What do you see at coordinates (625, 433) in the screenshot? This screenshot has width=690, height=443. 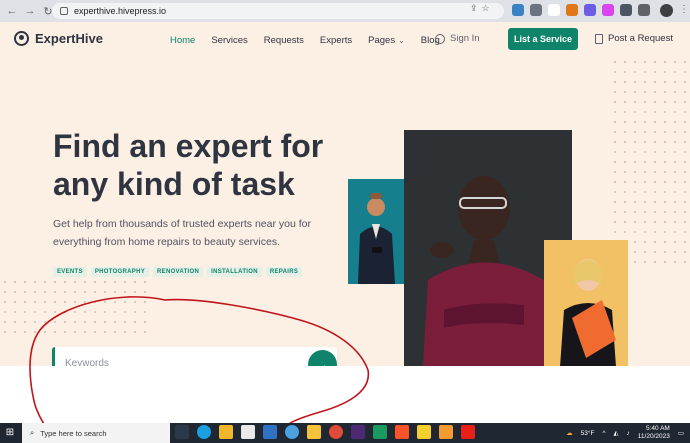 I see `system-tray: ☁ 53°F ^ ◭ ♪ 5:40 AM 11/20/2023 ▭` at bounding box center [625, 433].